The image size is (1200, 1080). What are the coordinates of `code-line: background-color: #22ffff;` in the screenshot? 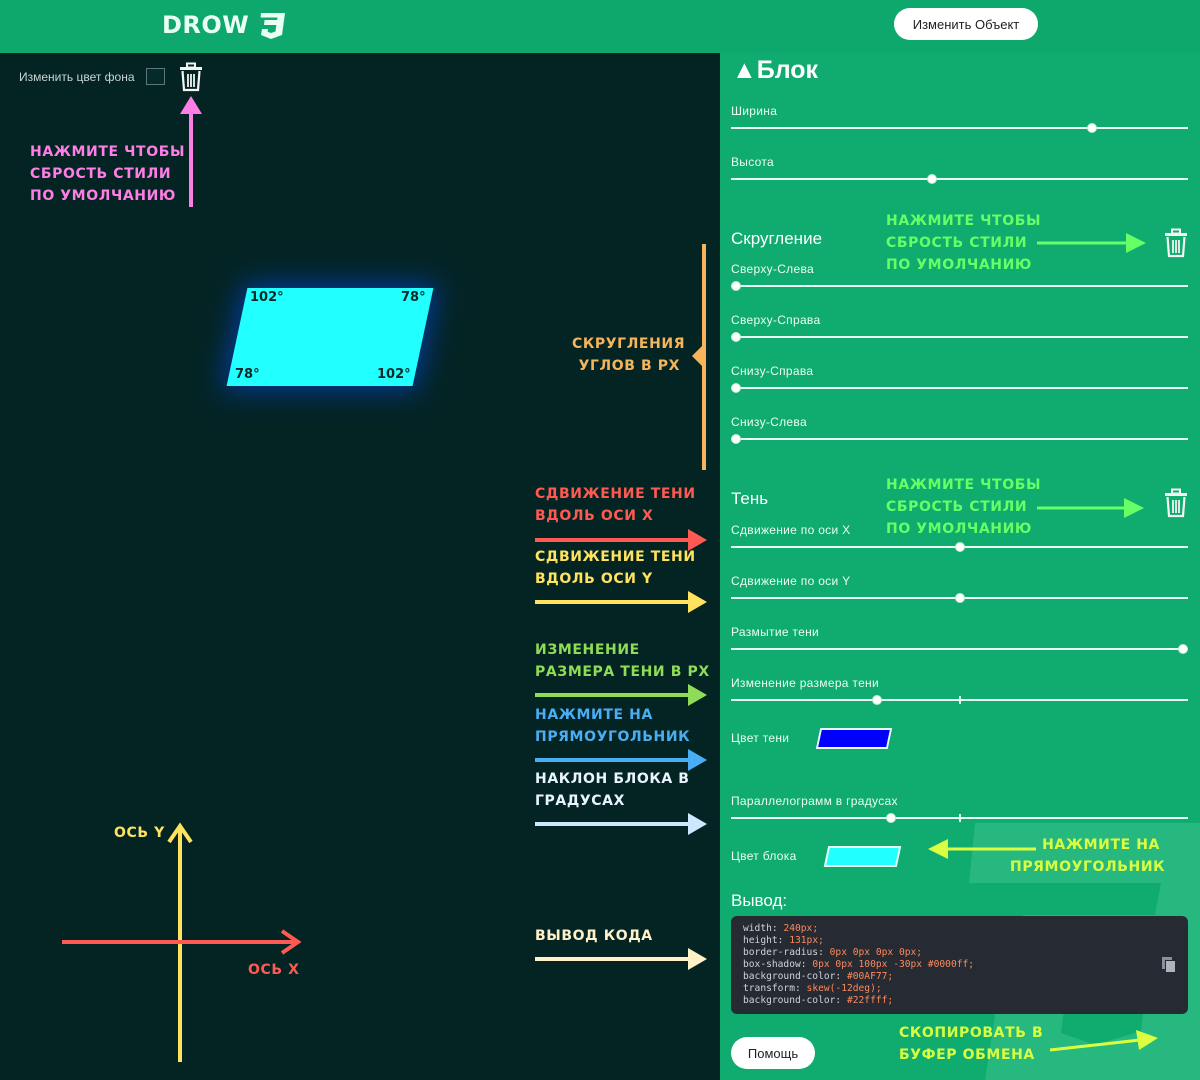 It's located at (959, 1001).